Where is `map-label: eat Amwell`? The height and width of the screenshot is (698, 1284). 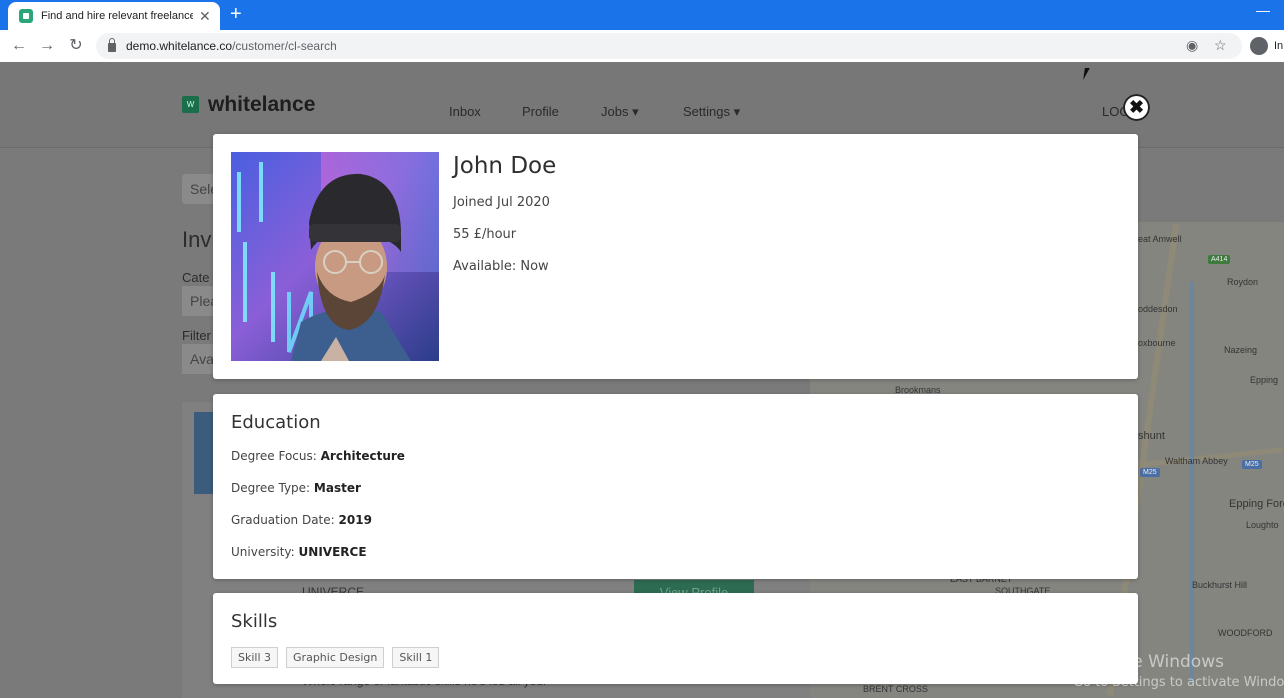 map-label: eat Amwell is located at coordinates (1160, 239).